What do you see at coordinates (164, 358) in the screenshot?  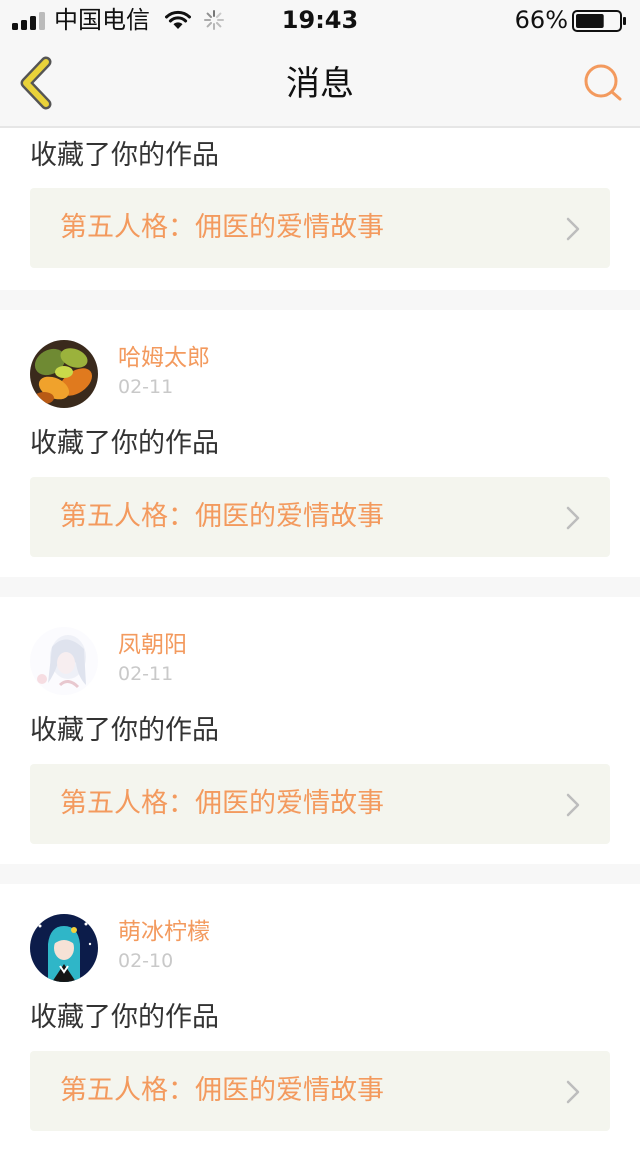 I see `user-name: 哈姆太郎` at bounding box center [164, 358].